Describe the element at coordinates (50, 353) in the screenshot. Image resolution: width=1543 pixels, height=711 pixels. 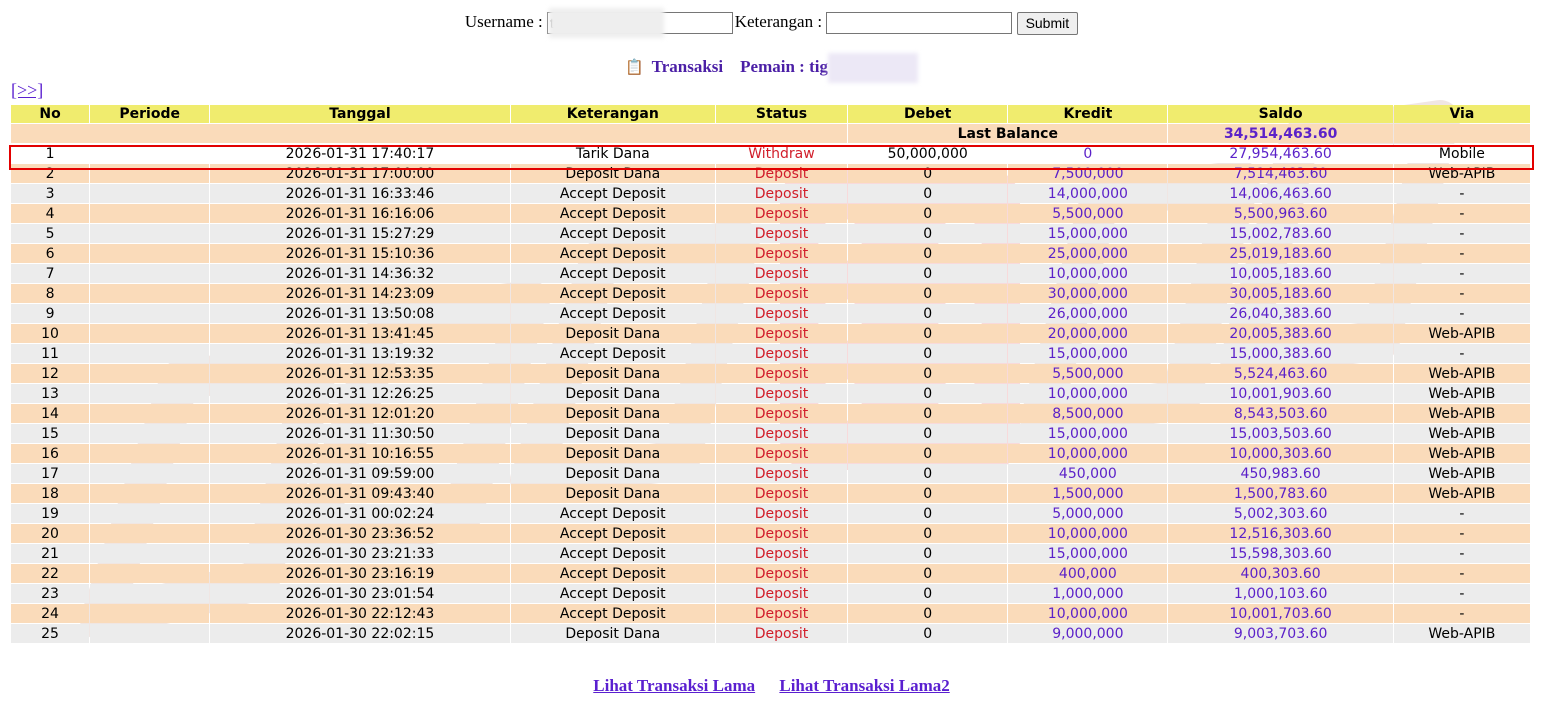
I see `cell-no: 11` at that location.